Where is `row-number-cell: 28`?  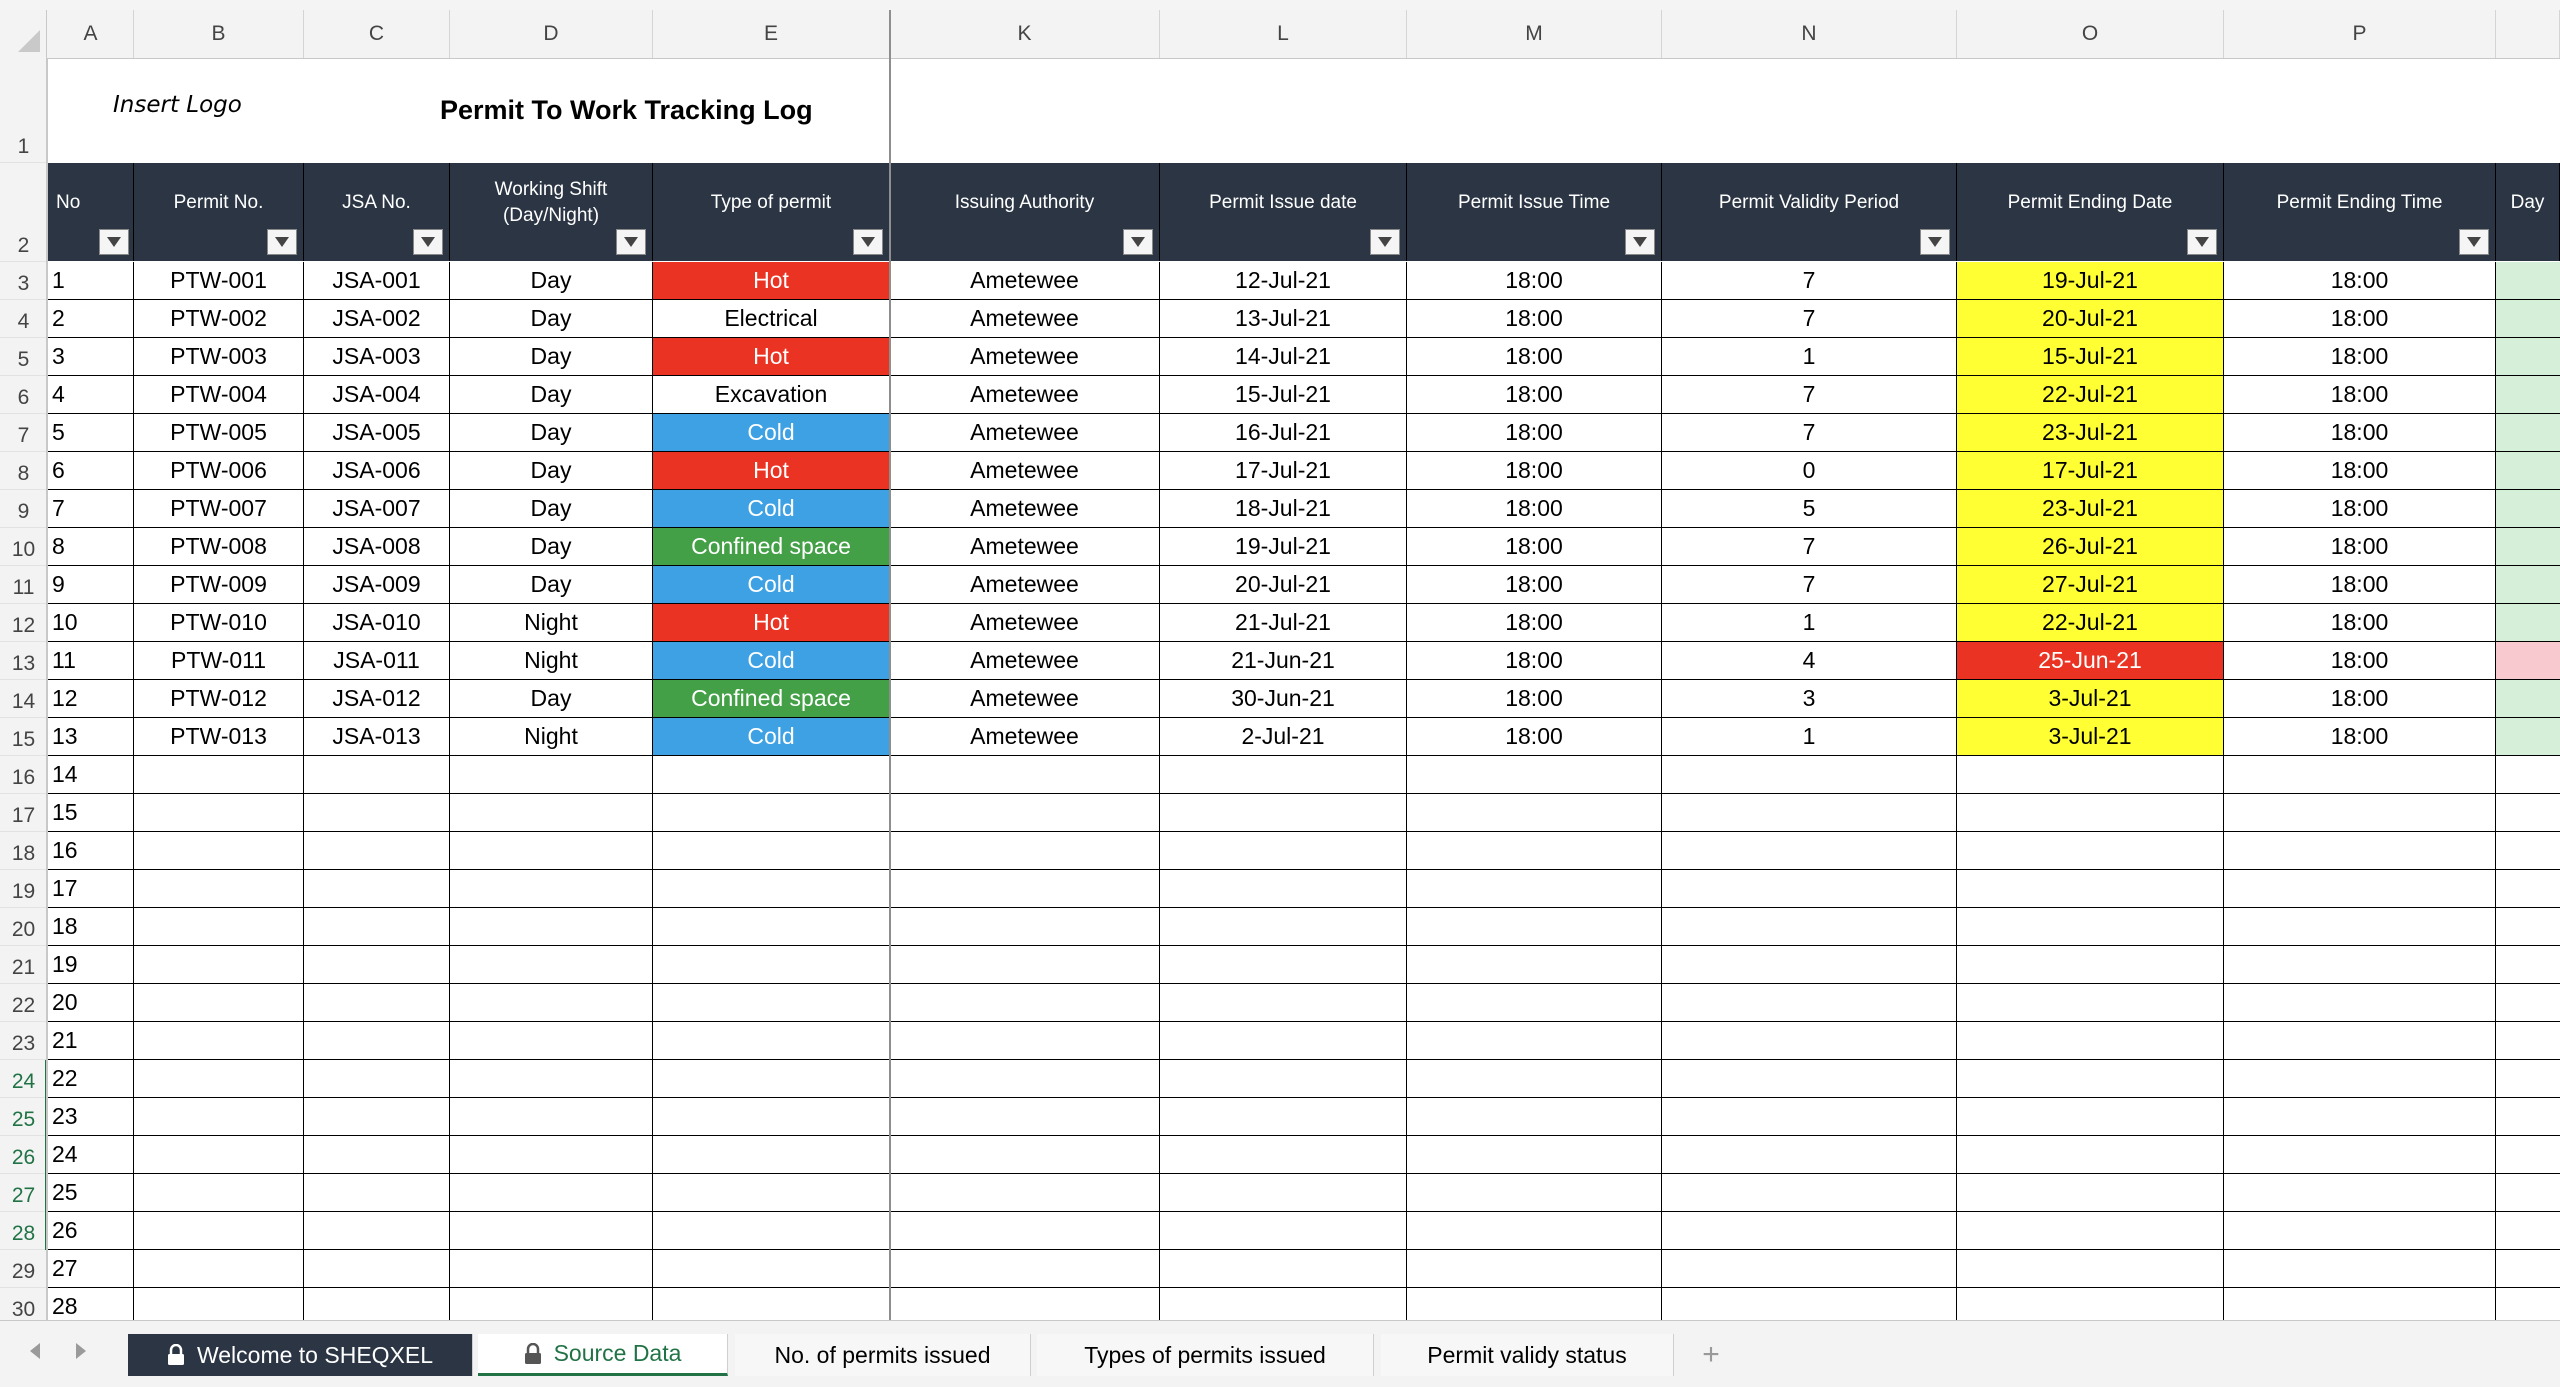 row-number-cell: 28 is located at coordinates (91, 1304).